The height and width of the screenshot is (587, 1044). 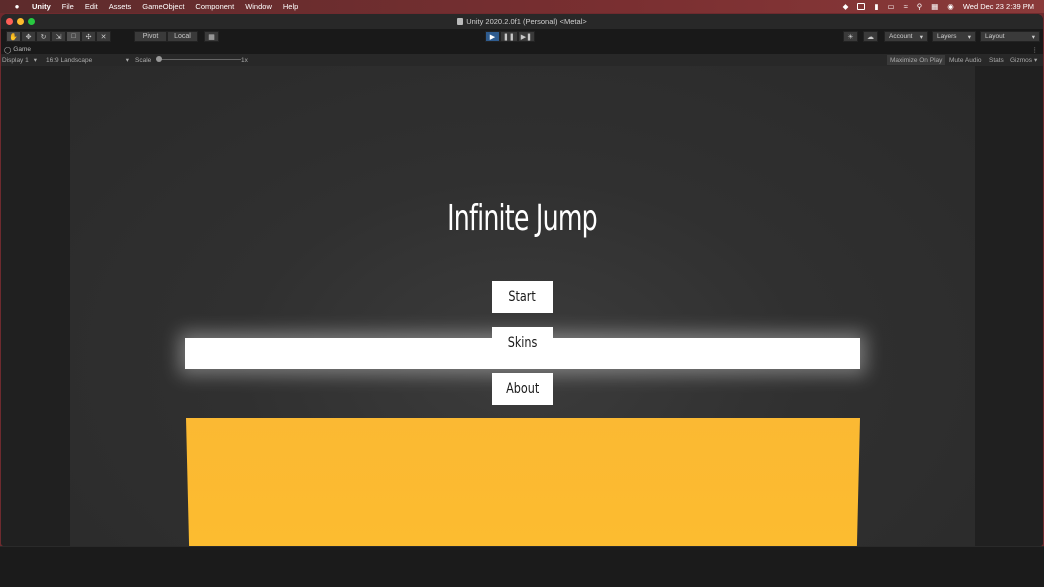 What do you see at coordinates (13, 36) in the screenshot?
I see `hand-tool-icon: ✋` at bounding box center [13, 36].